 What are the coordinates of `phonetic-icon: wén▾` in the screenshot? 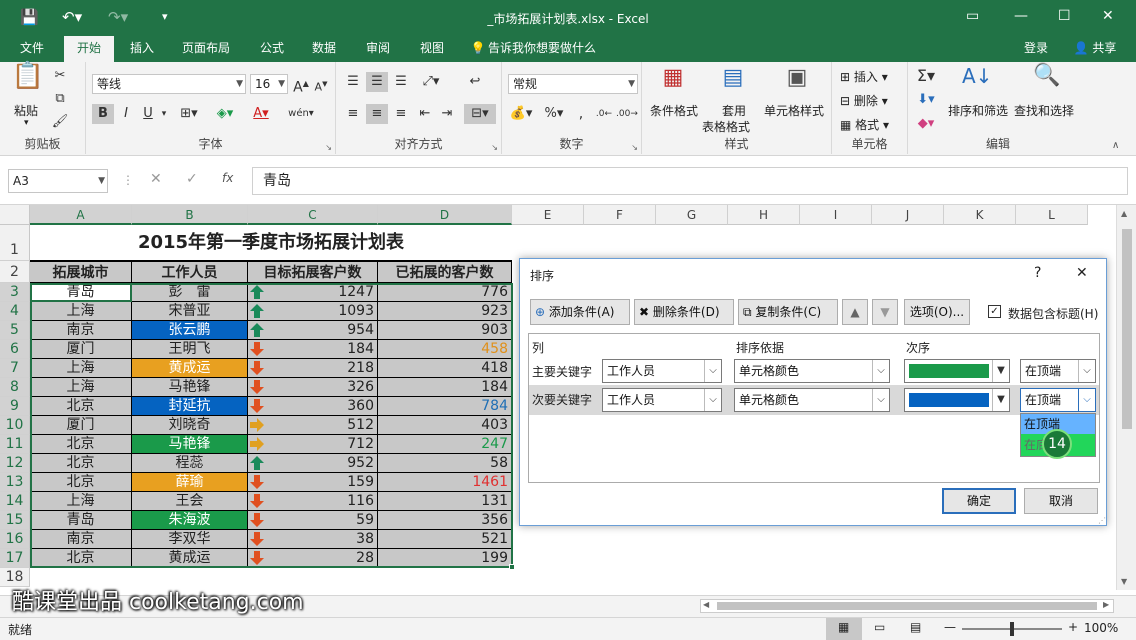 It's located at (301, 114).